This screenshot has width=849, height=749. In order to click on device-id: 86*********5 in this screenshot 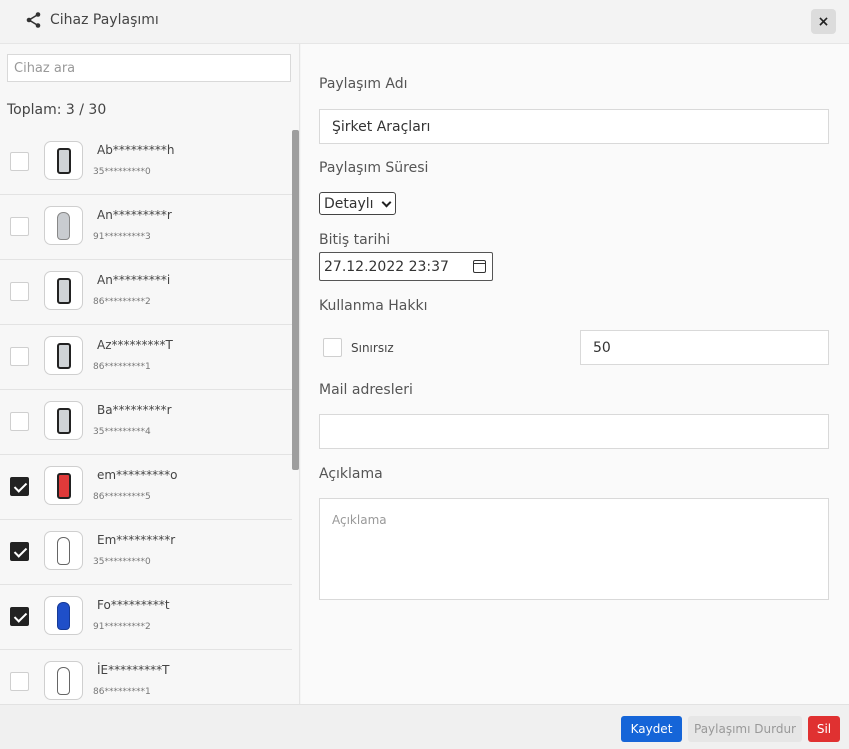, I will do `click(122, 497)`.